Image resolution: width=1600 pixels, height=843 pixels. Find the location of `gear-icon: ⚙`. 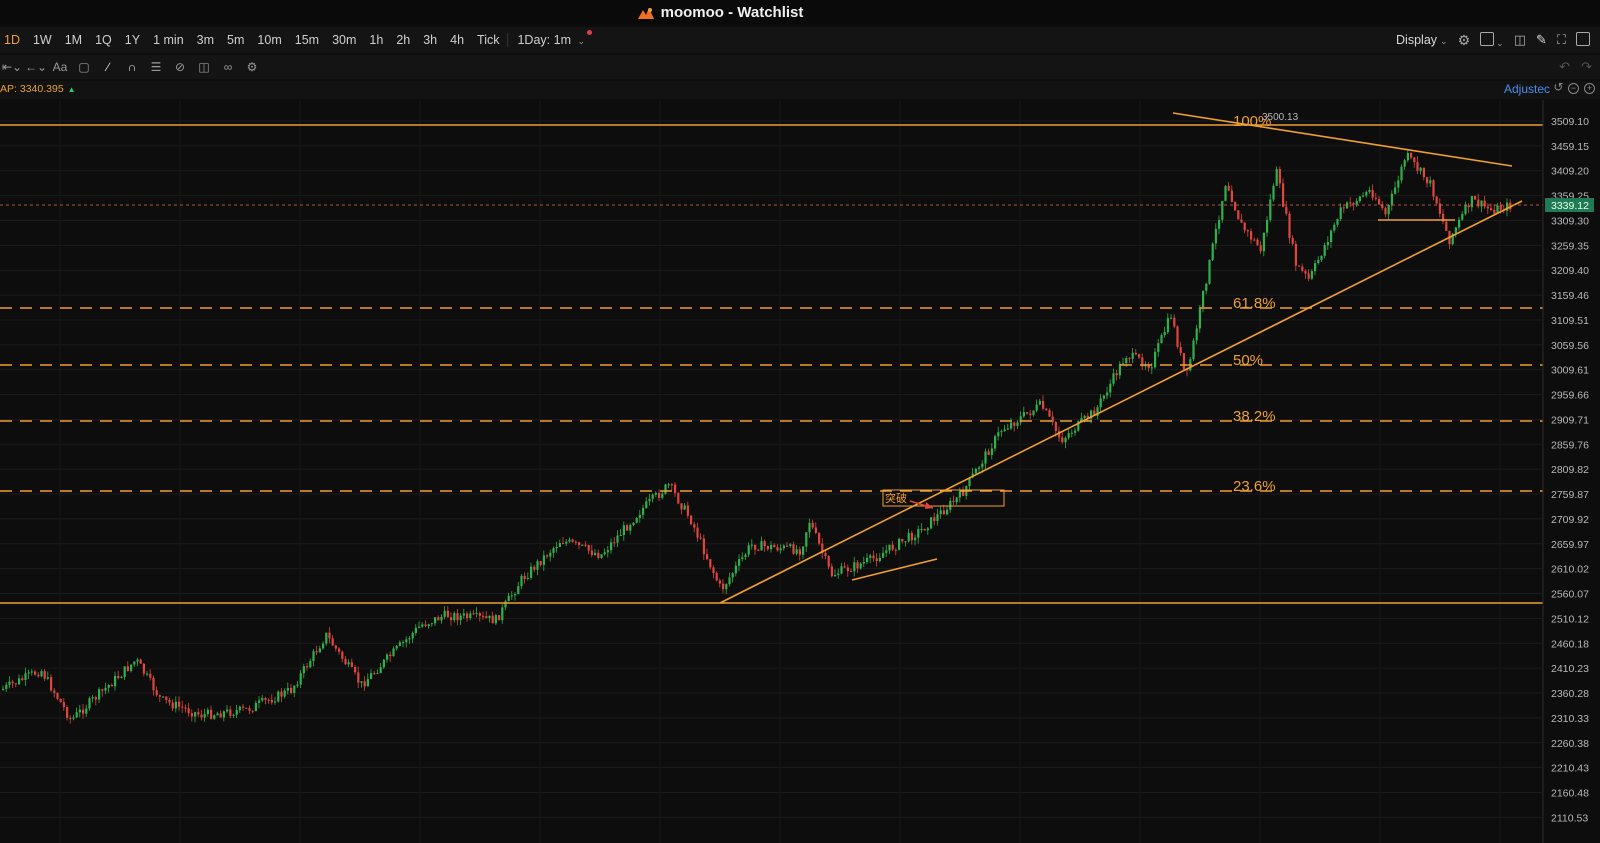

gear-icon: ⚙ is located at coordinates (1464, 40).